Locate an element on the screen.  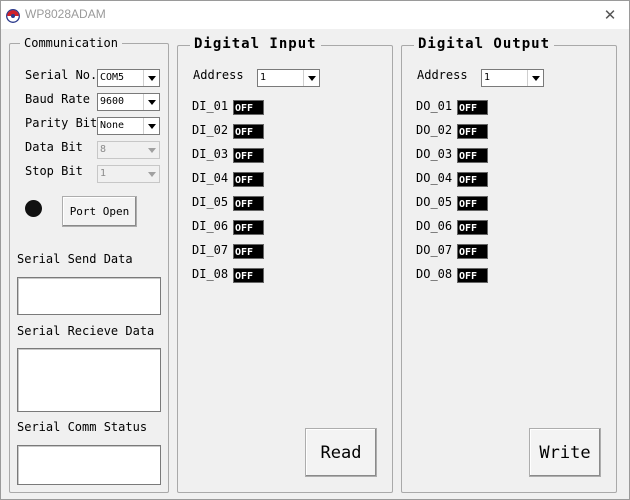
close-icon: ✕ is located at coordinates (610, 15).